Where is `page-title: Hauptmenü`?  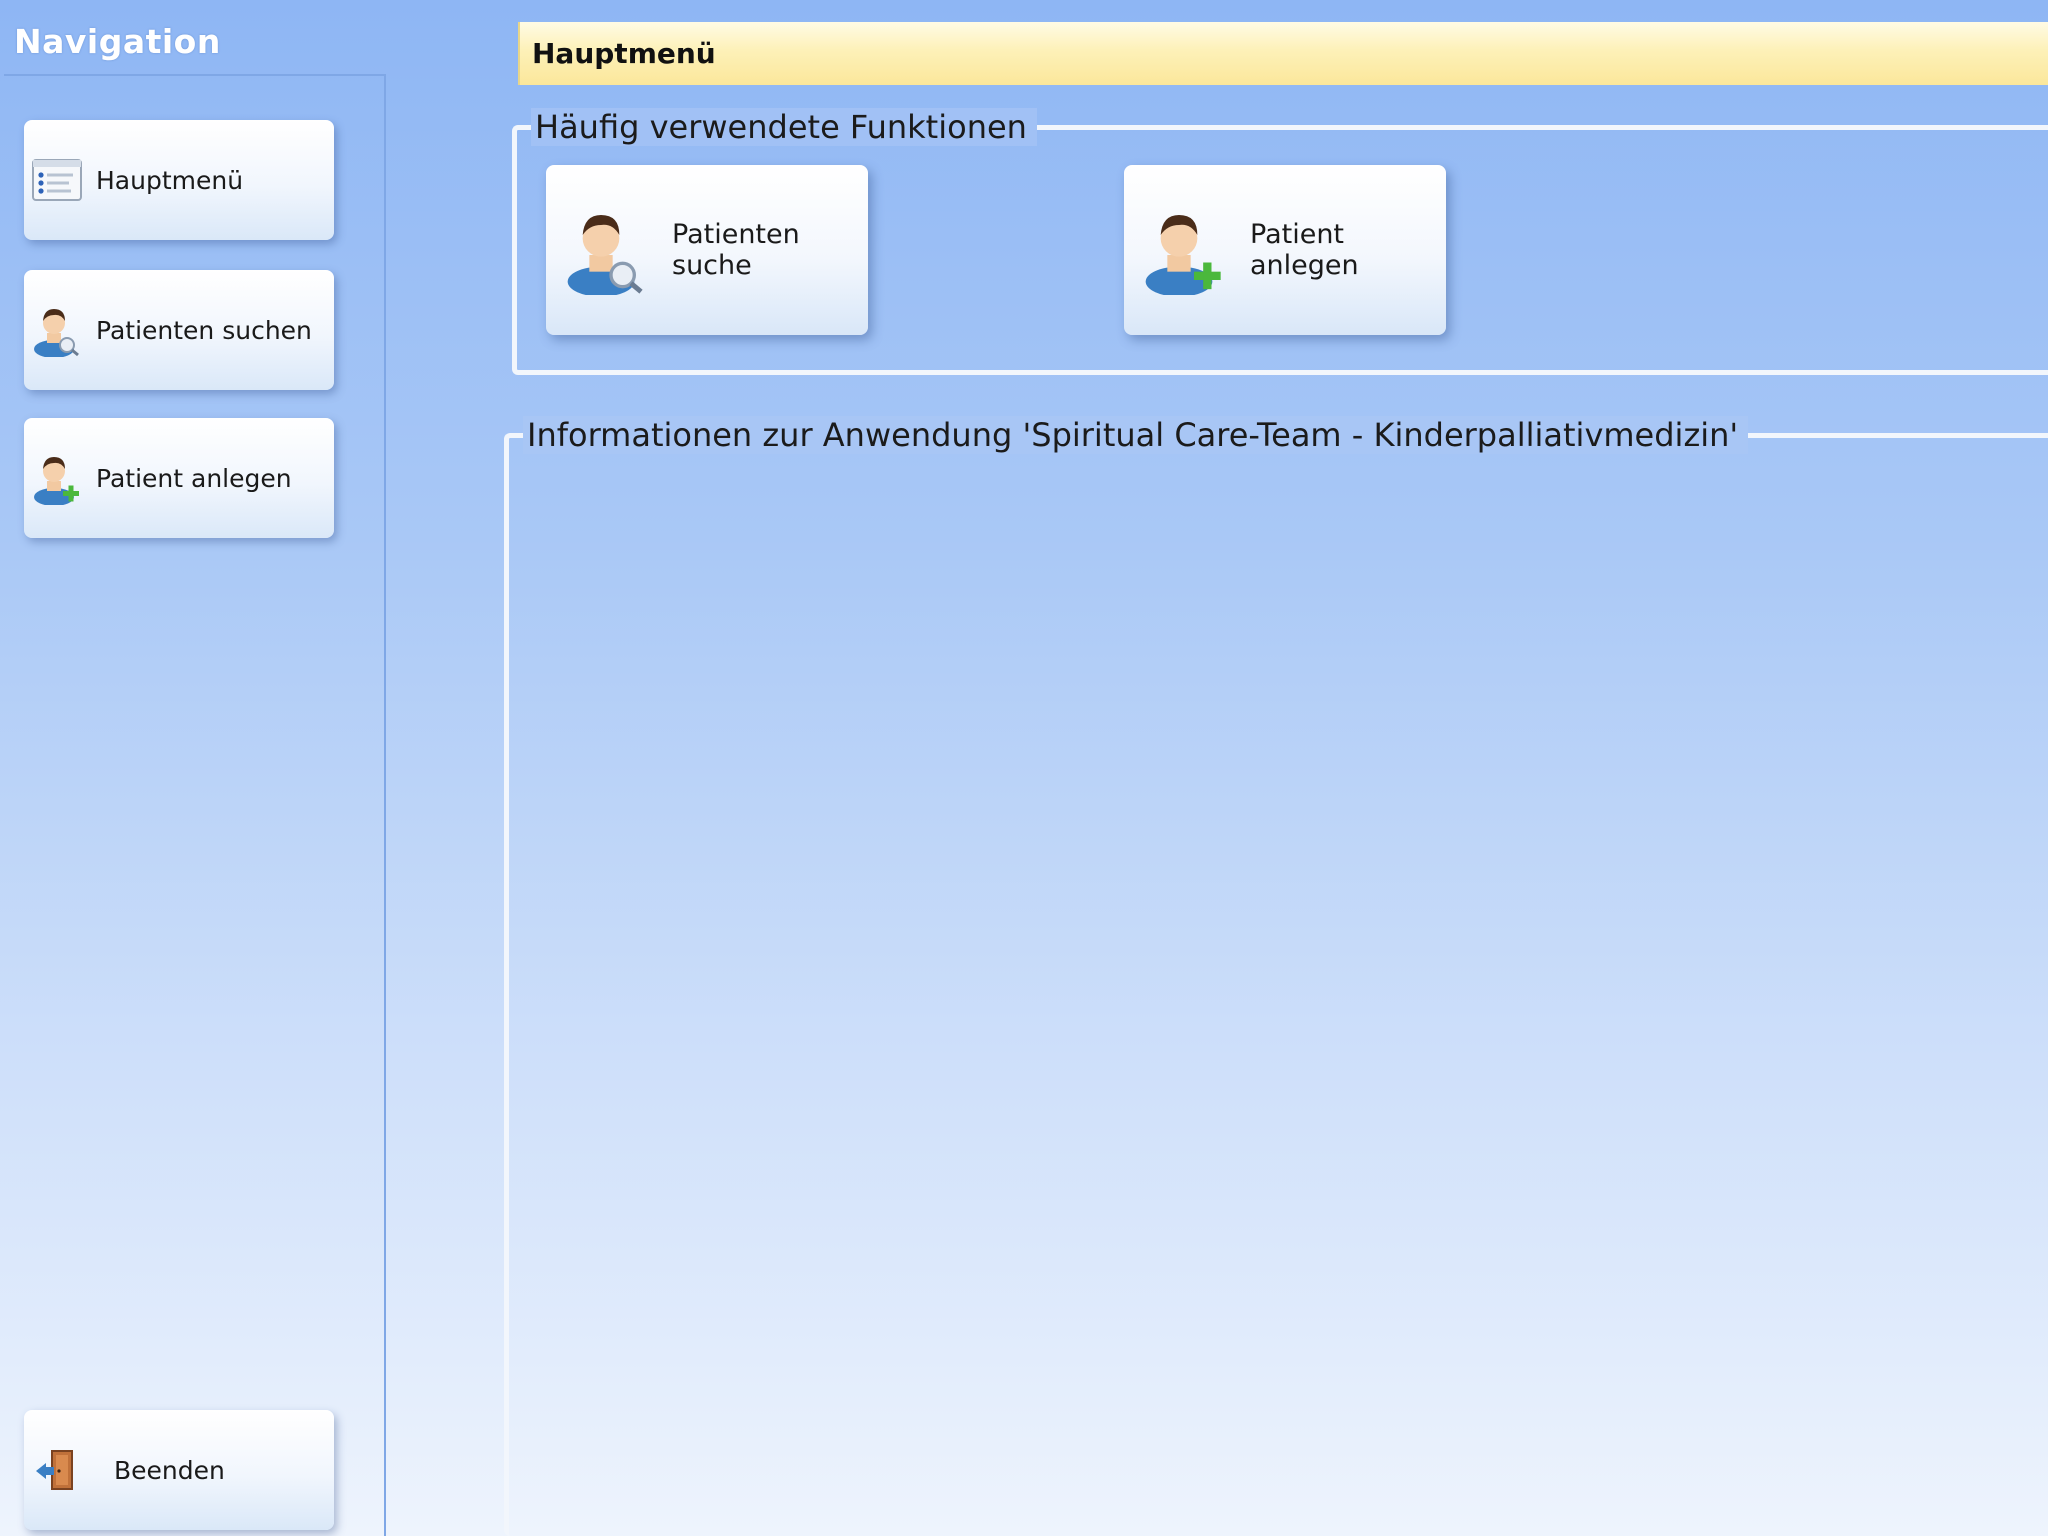
page-title: Hauptmenü is located at coordinates (624, 53).